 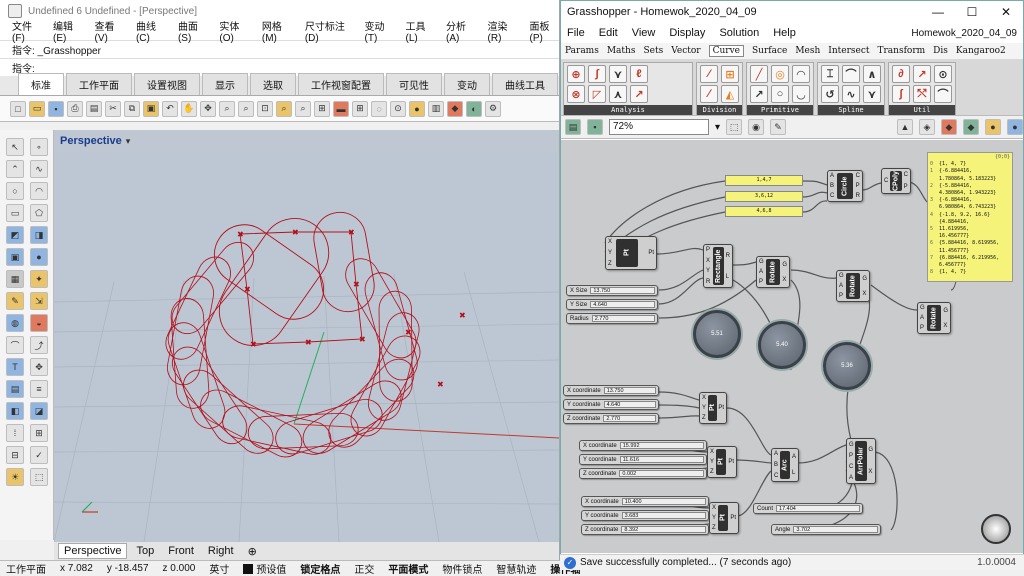 What do you see at coordinates (1006, 12) in the screenshot?
I see `close-icon: ✕` at bounding box center [1006, 12].